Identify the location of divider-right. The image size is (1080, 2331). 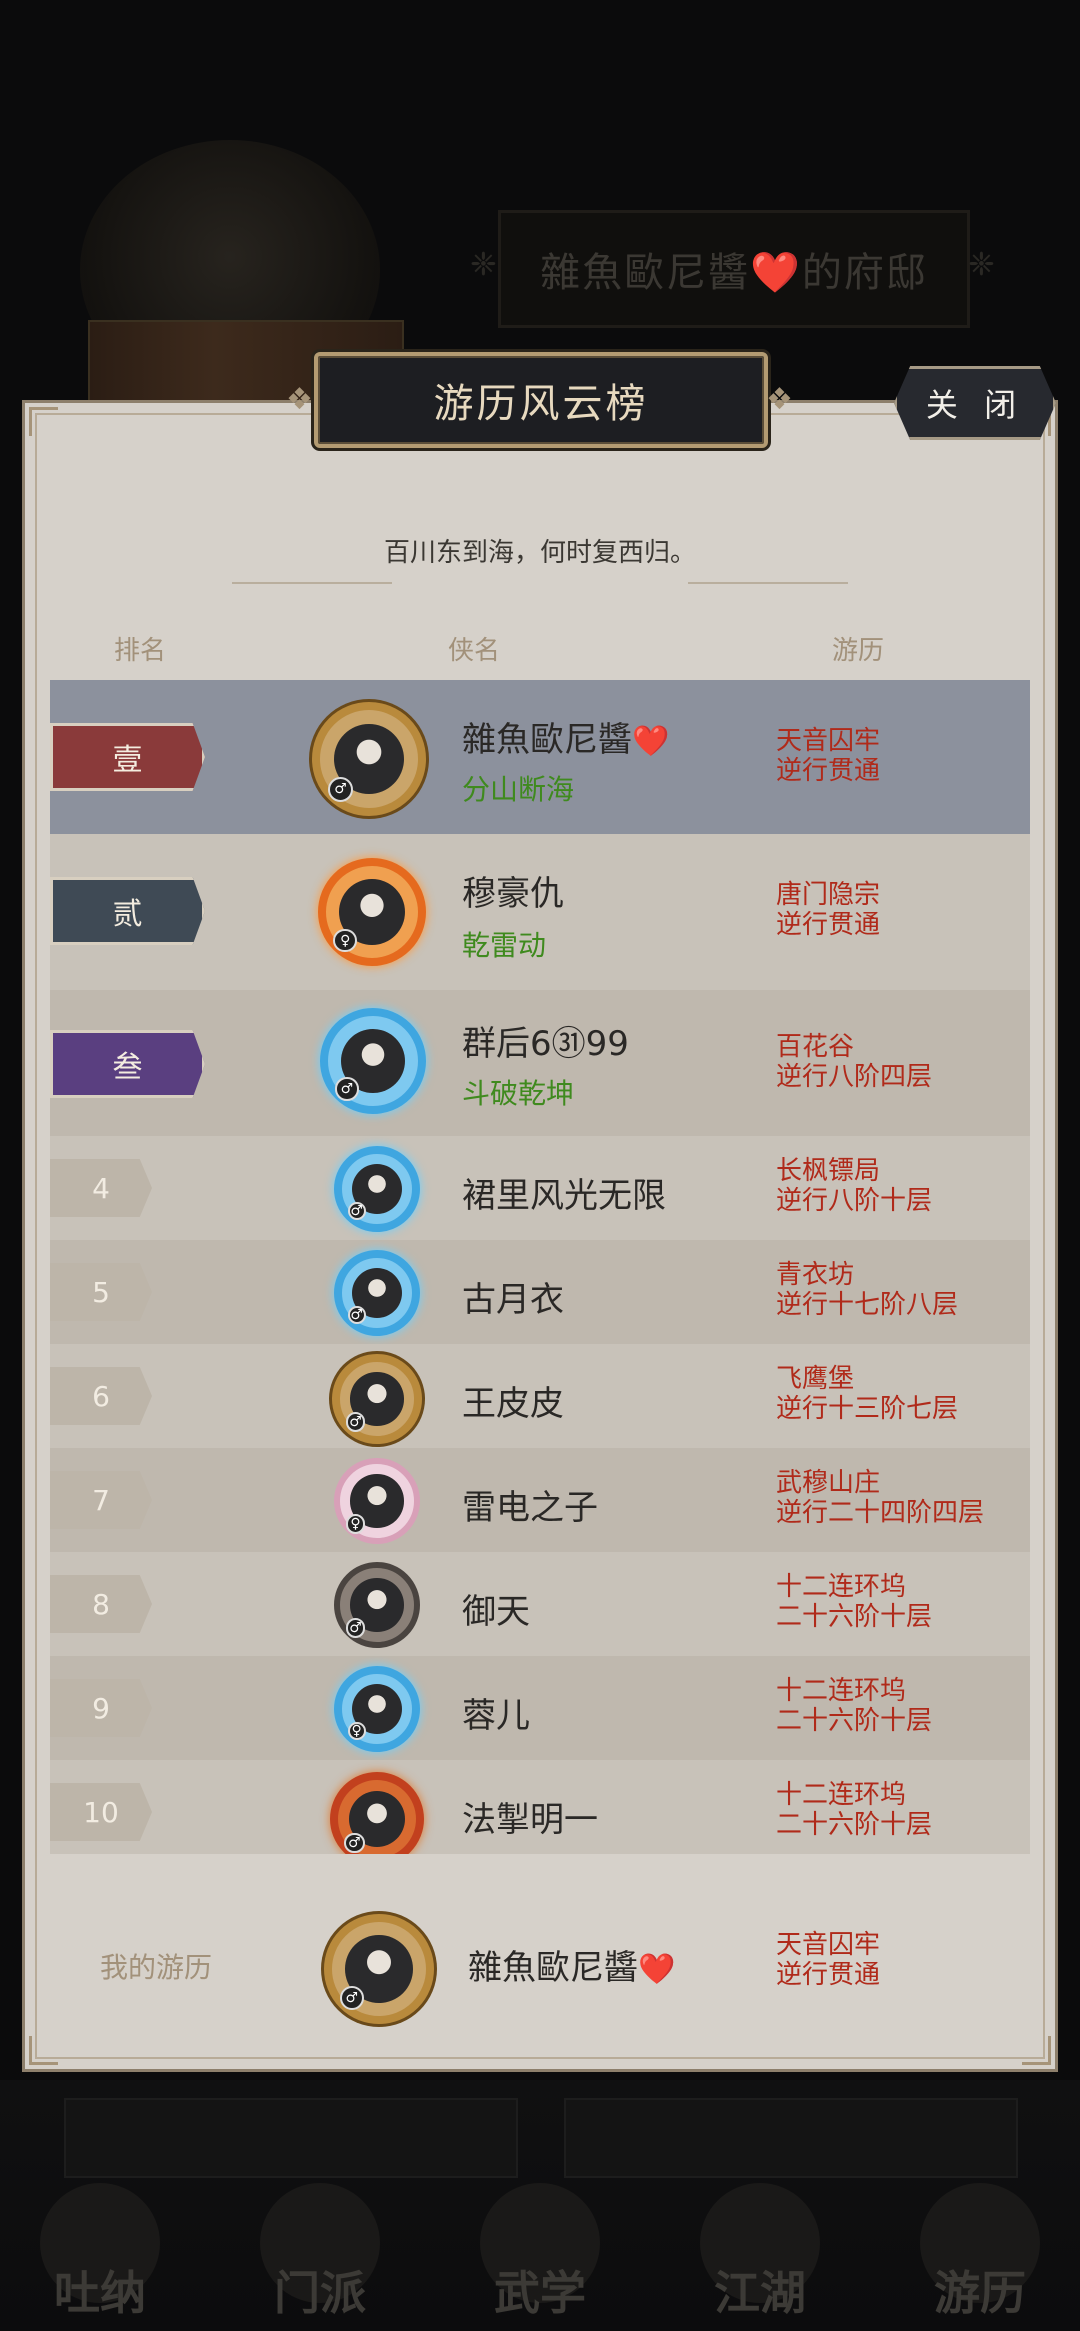
(768, 583).